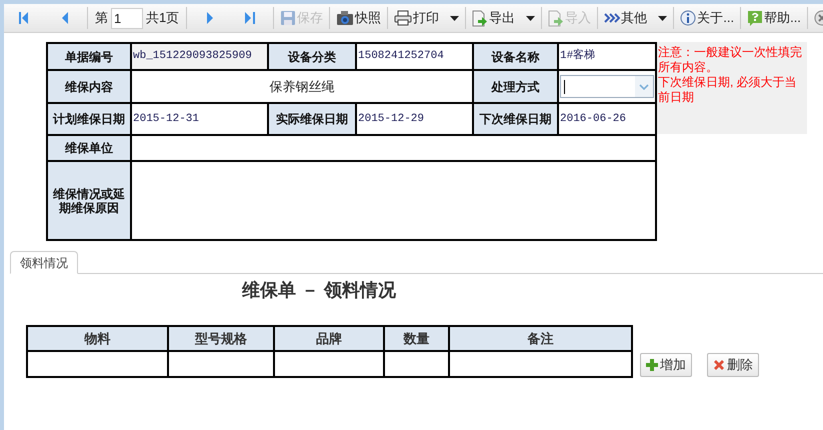 The height and width of the screenshot is (430, 823). What do you see at coordinates (503, 18) in the screenshot?
I see `toolbar-button: 导出` at bounding box center [503, 18].